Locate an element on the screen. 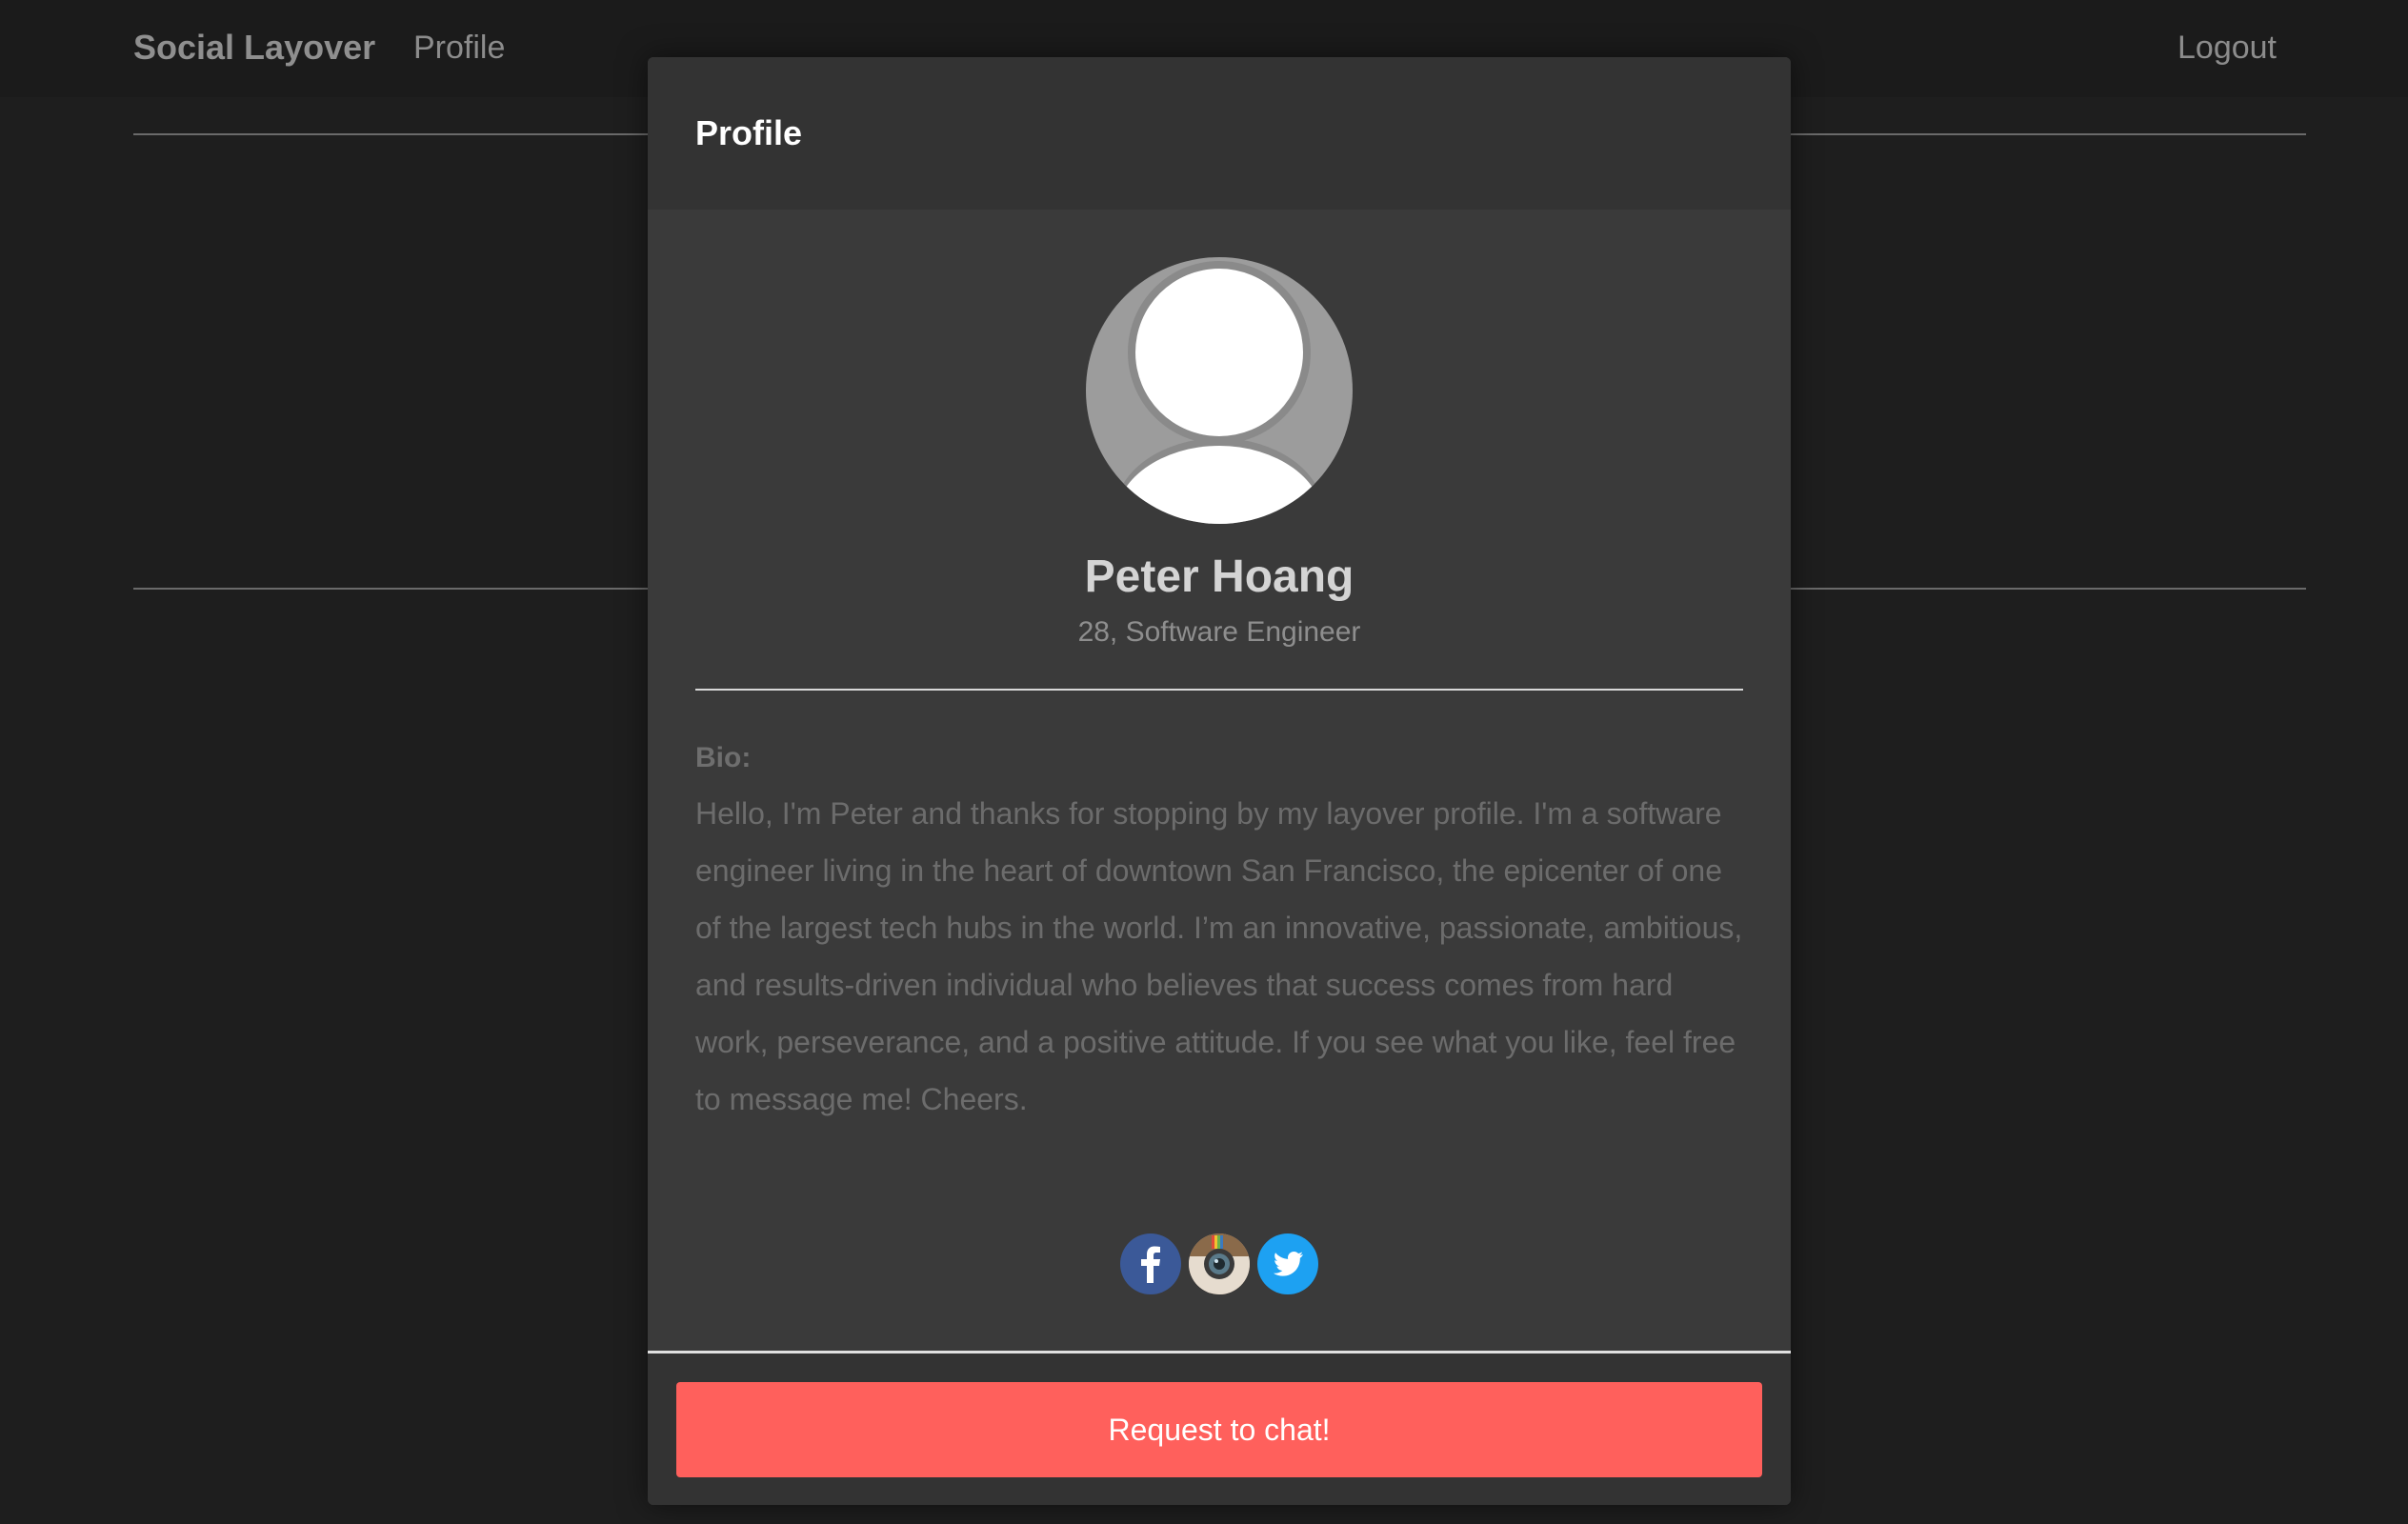 The width and height of the screenshot is (2408, 1524). avatar is located at coordinates (1219, 390).